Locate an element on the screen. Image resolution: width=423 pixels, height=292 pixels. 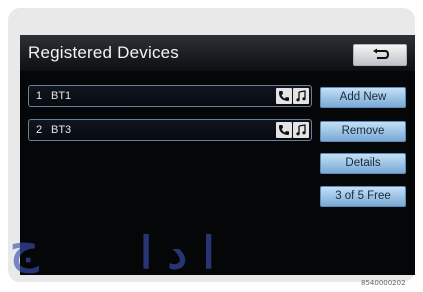
free-slots-indicator: 3 of 5 Free is located at coordinates (363, 196).